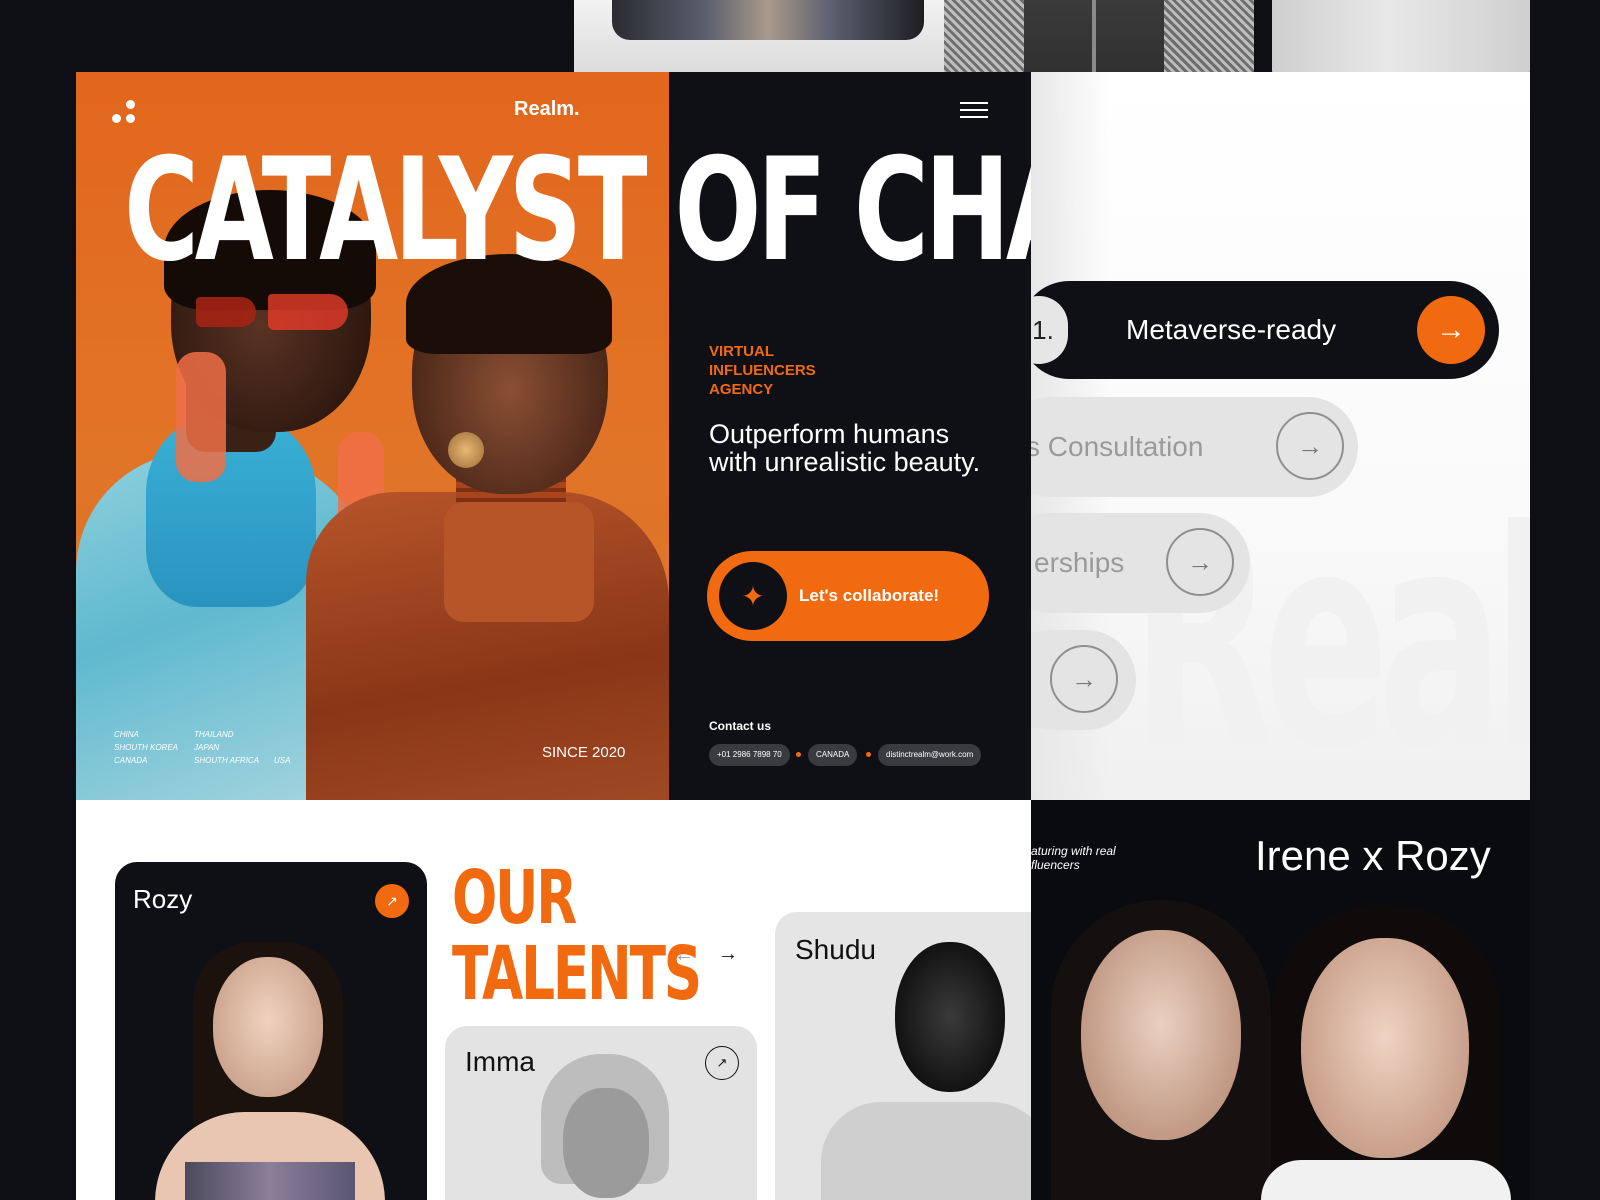  What do you see at coordinates (584, 752) in the screenshot?
I see `since-label: SINCE 2020` at bounding box center [584, 752].